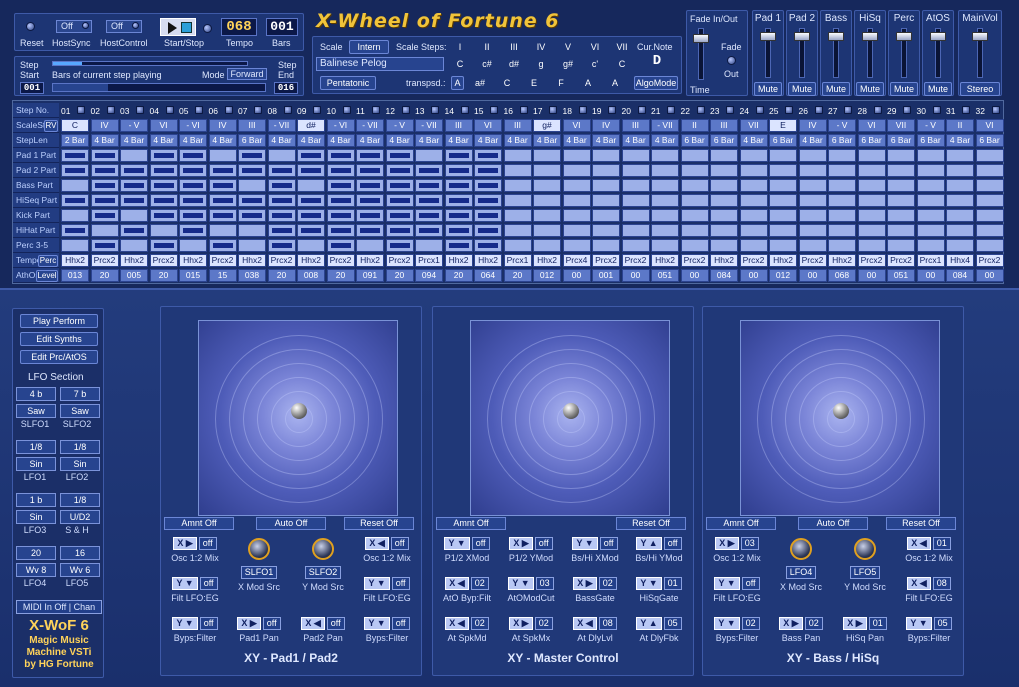 This screenshot has width=1019, height=687. What do you see at coordinates (783, 260) in the screenshot?
I see `seq-cell-tempo-25: Hhx2` at bounding box center [783, 260].